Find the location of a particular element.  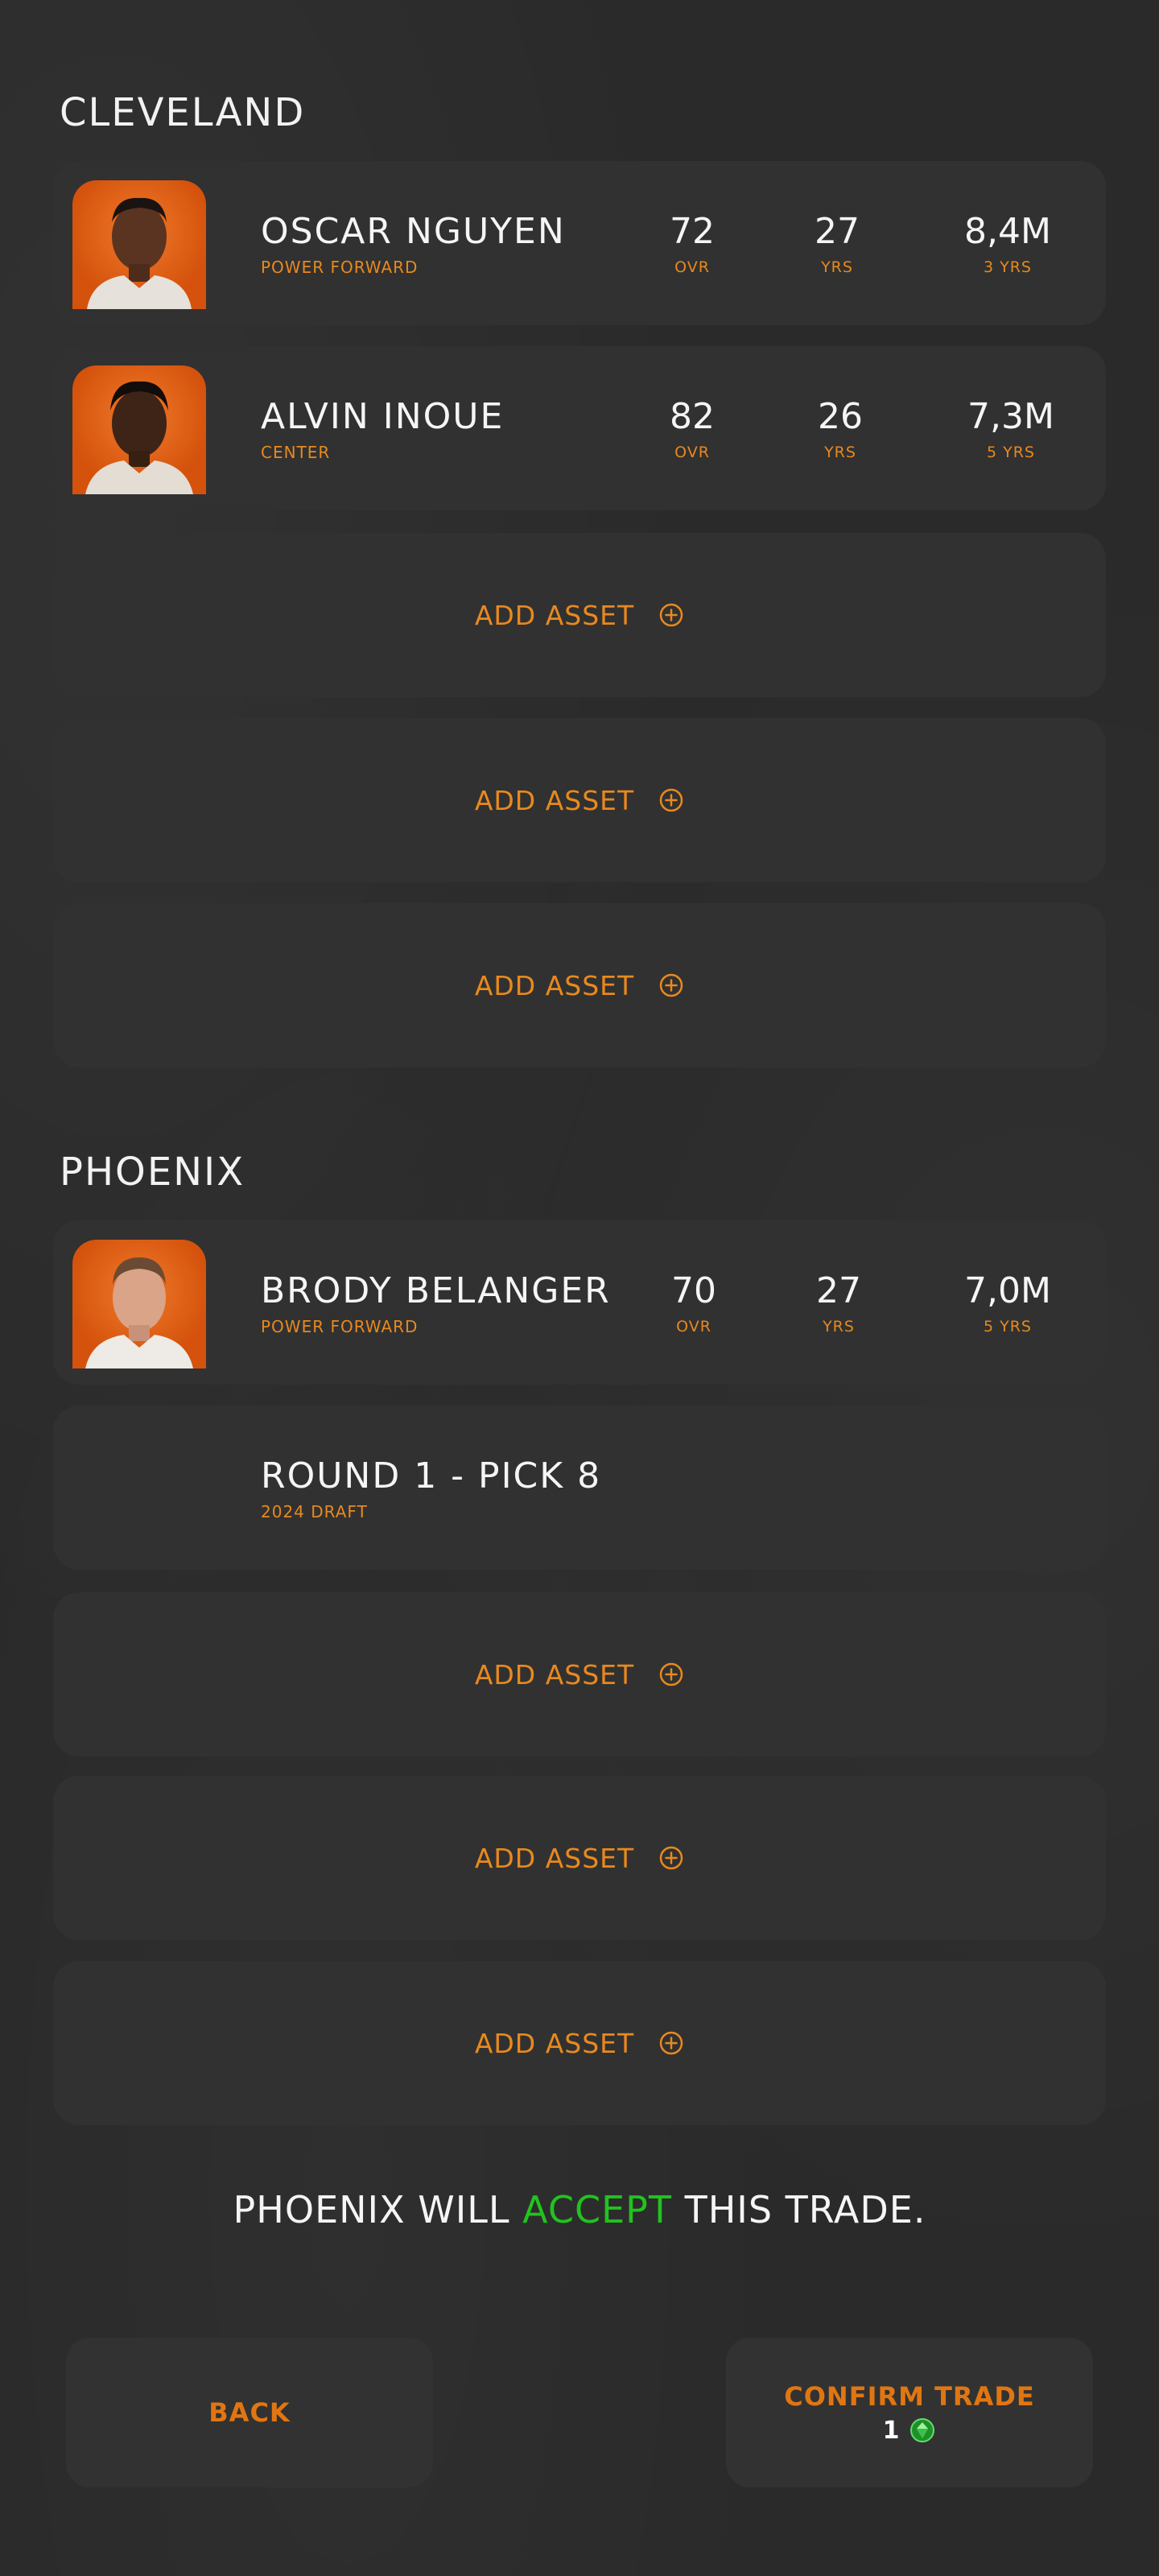

player-position: CENTER is located at coordinates (296, 452).